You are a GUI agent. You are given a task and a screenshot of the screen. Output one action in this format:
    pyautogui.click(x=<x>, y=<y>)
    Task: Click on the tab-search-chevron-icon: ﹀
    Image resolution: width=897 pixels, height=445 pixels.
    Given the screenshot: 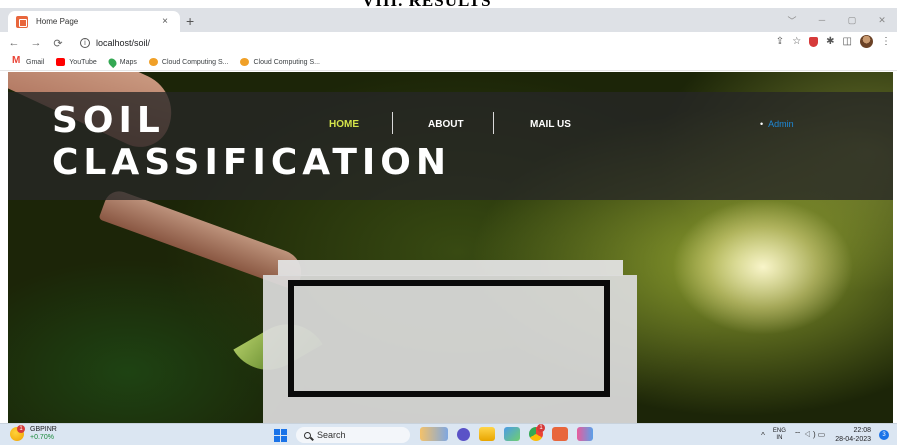 What is the action you would take?
    pyautogui.click(x=792, y=20)
    